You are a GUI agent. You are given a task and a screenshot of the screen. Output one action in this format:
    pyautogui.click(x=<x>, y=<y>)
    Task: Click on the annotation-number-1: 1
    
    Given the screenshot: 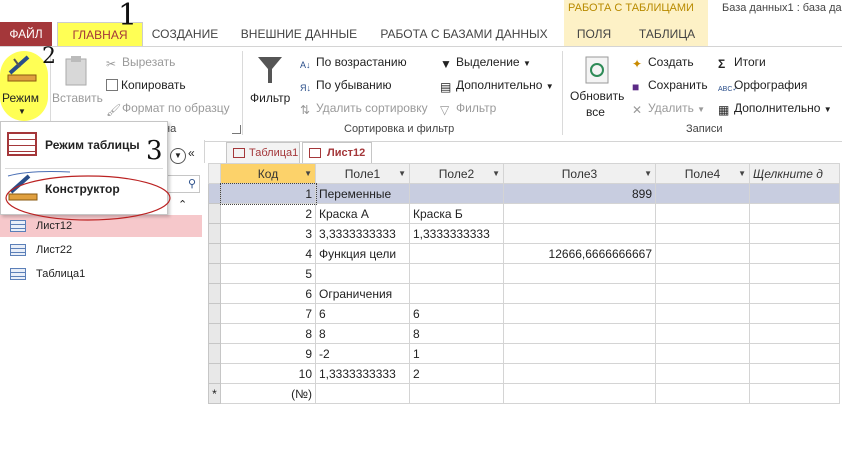 What is the action you would take?
    pyautogui.click(x=128, y=16)
    